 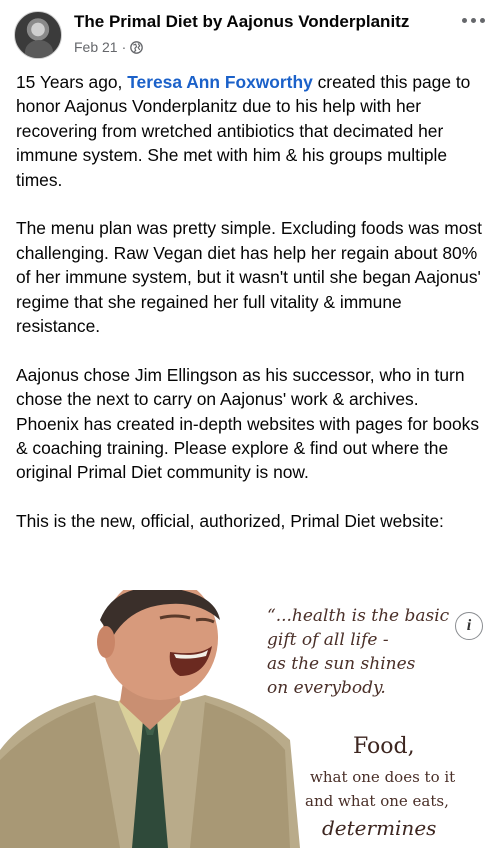 What do you see at coordinates (72, 82) in the screenshot?
I see `post-text-segment: 15 Years ago,` at bounding box center [72, 82].